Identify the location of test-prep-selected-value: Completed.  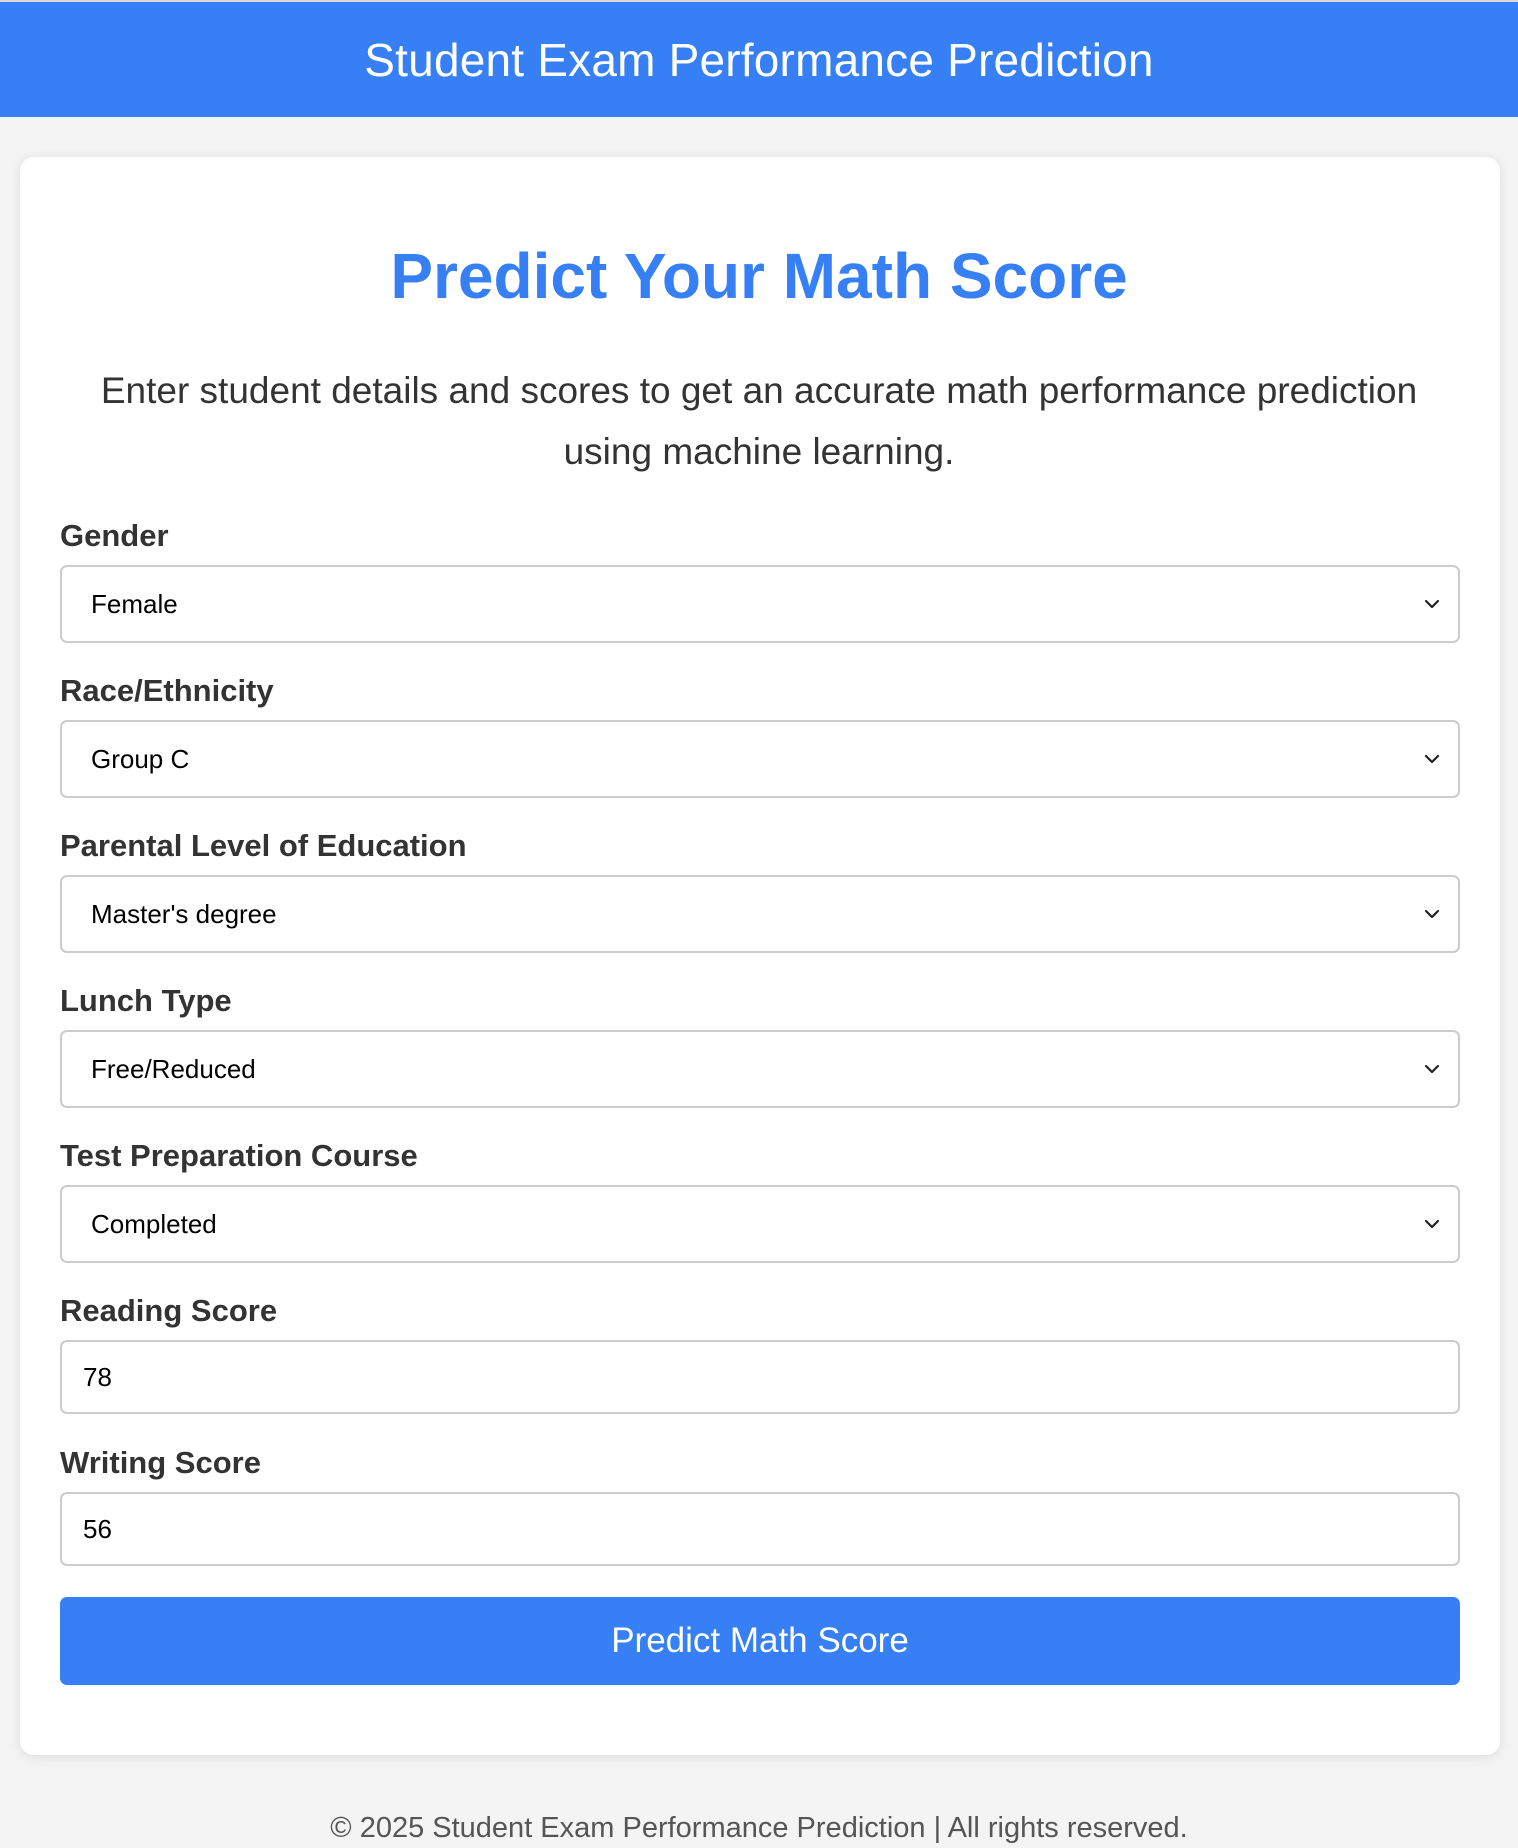
(154, 1223).